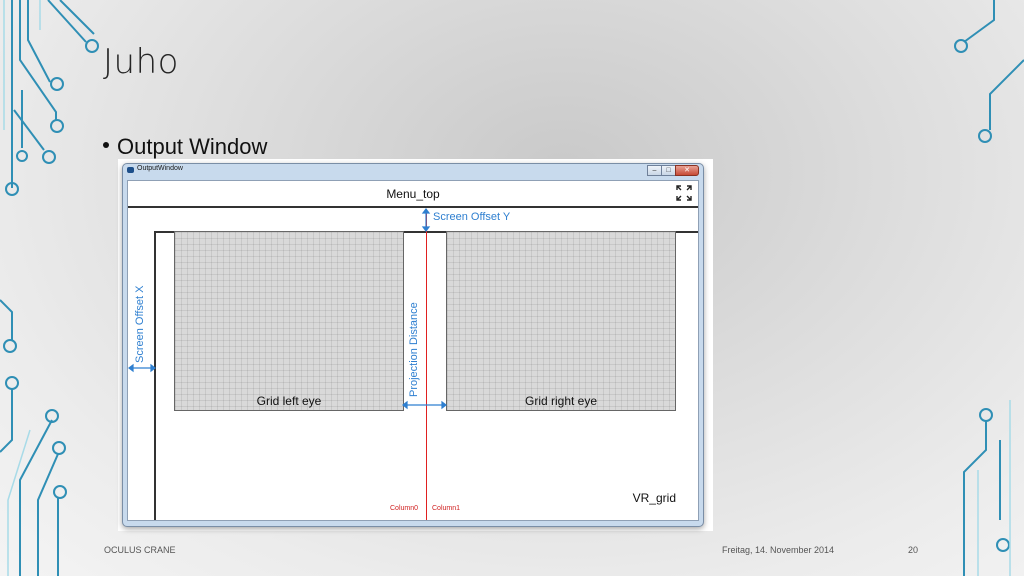  What do you see at coordinates (106, 145) in the screenshot?
I see `bullet-dot` at bounding box center [106, 145].